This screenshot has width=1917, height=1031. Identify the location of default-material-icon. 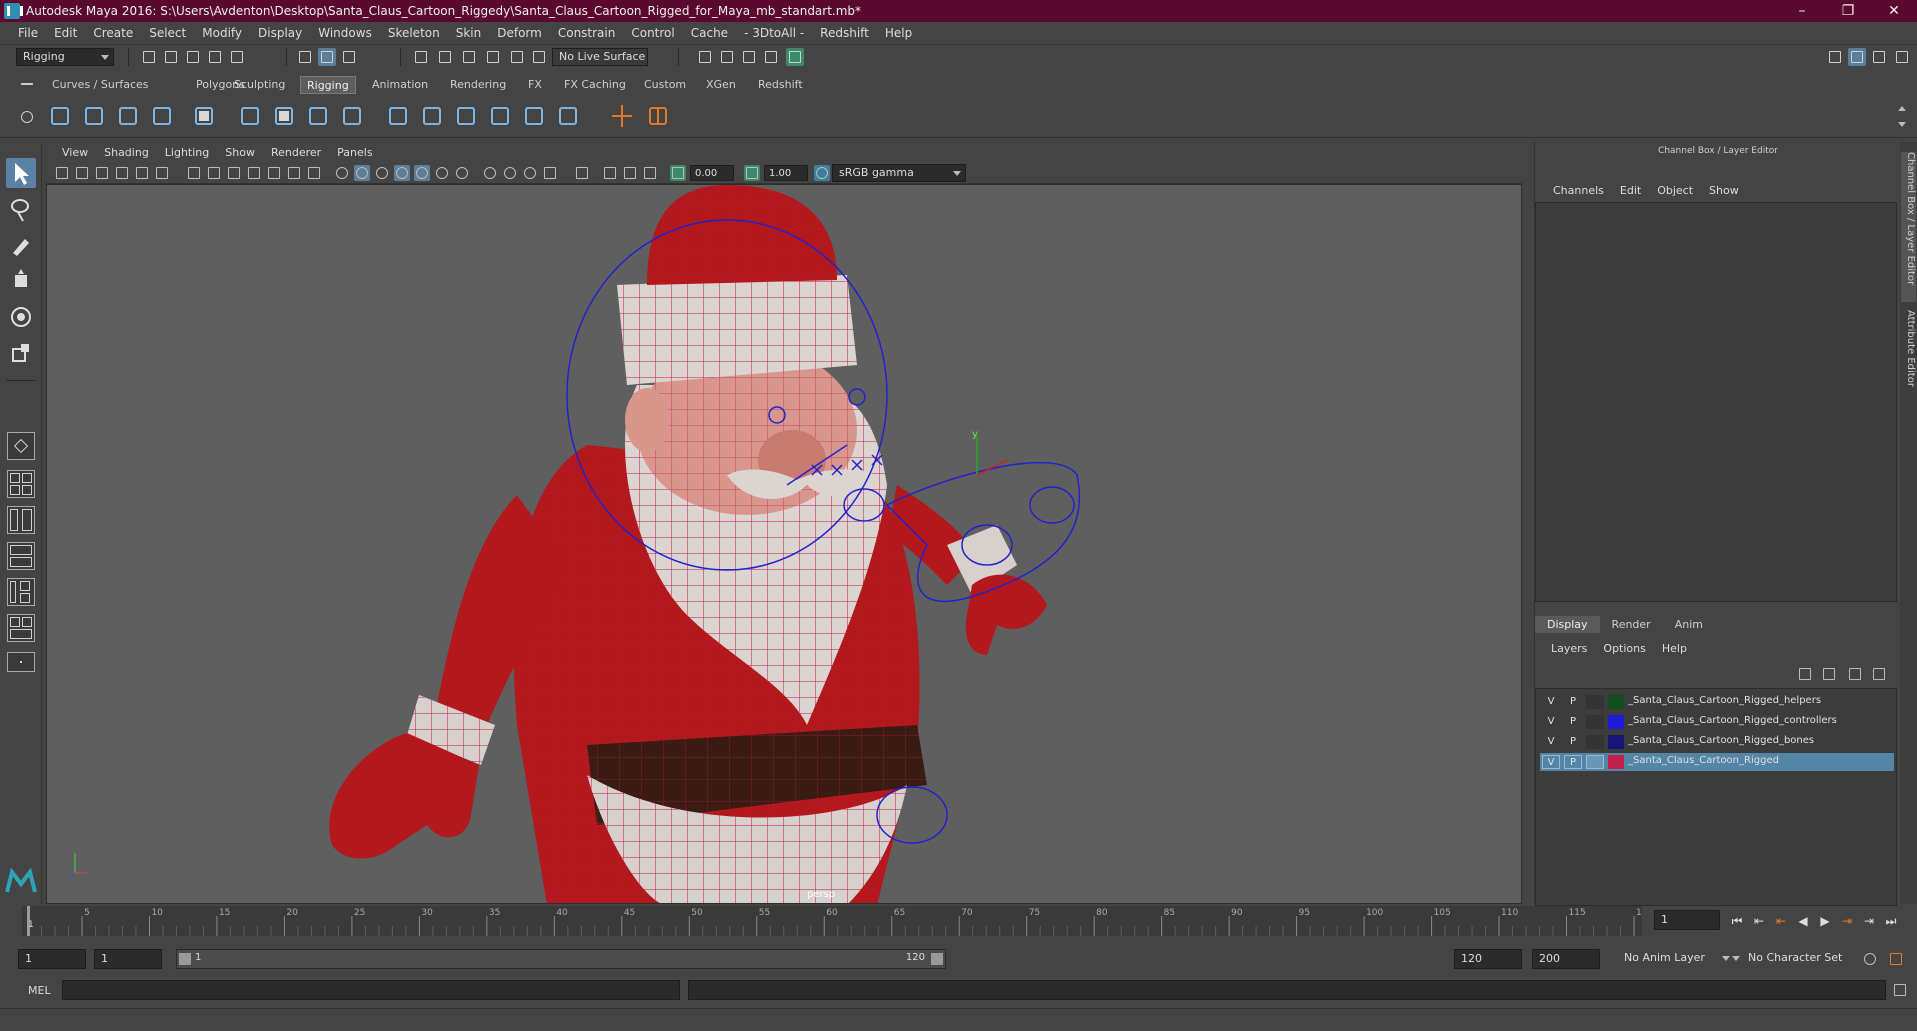
(382, 173).